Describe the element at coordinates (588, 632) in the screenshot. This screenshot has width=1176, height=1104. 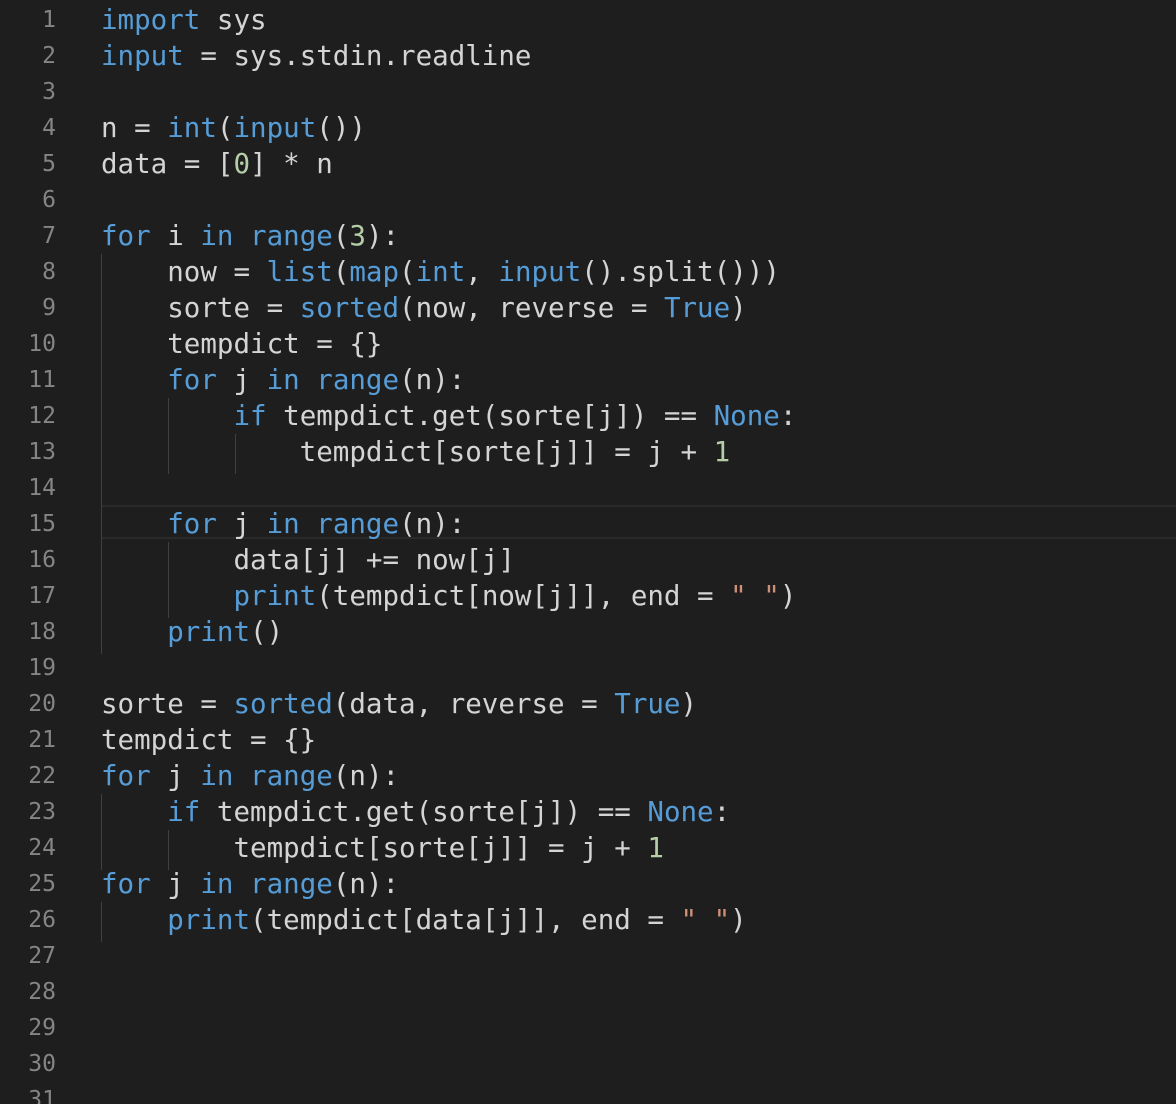
I see `code-line: 18 print()` at that location.